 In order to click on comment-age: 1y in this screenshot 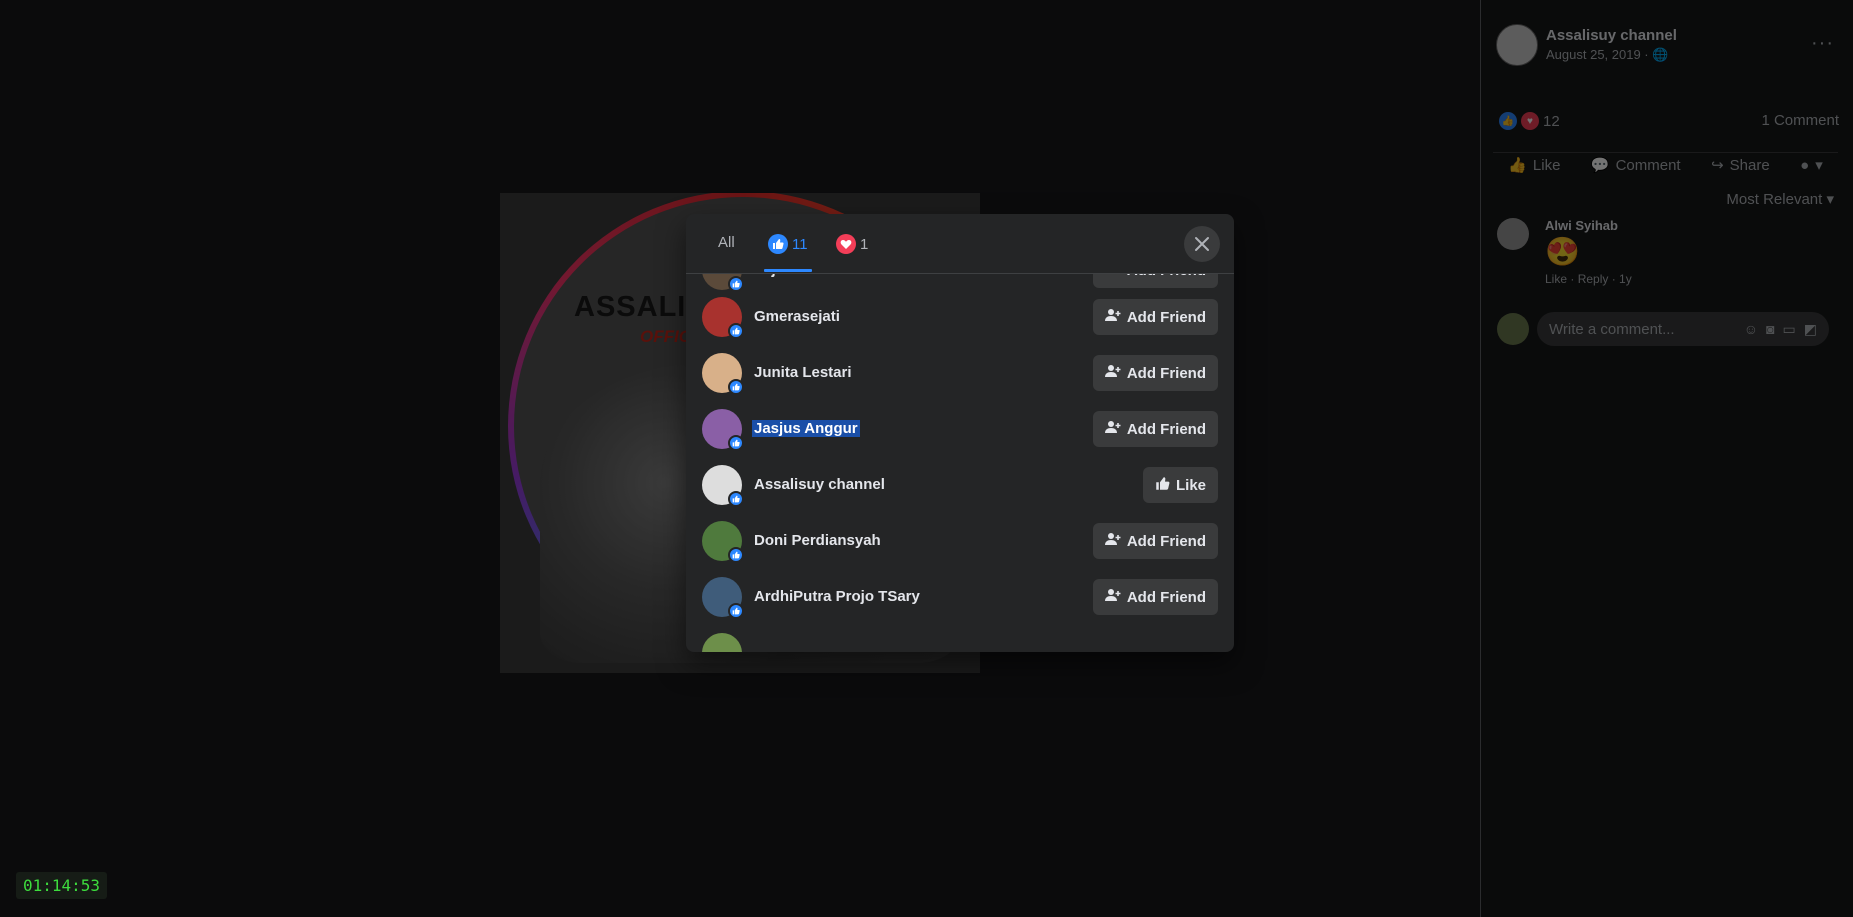, I will do `click(1625, 279)`.